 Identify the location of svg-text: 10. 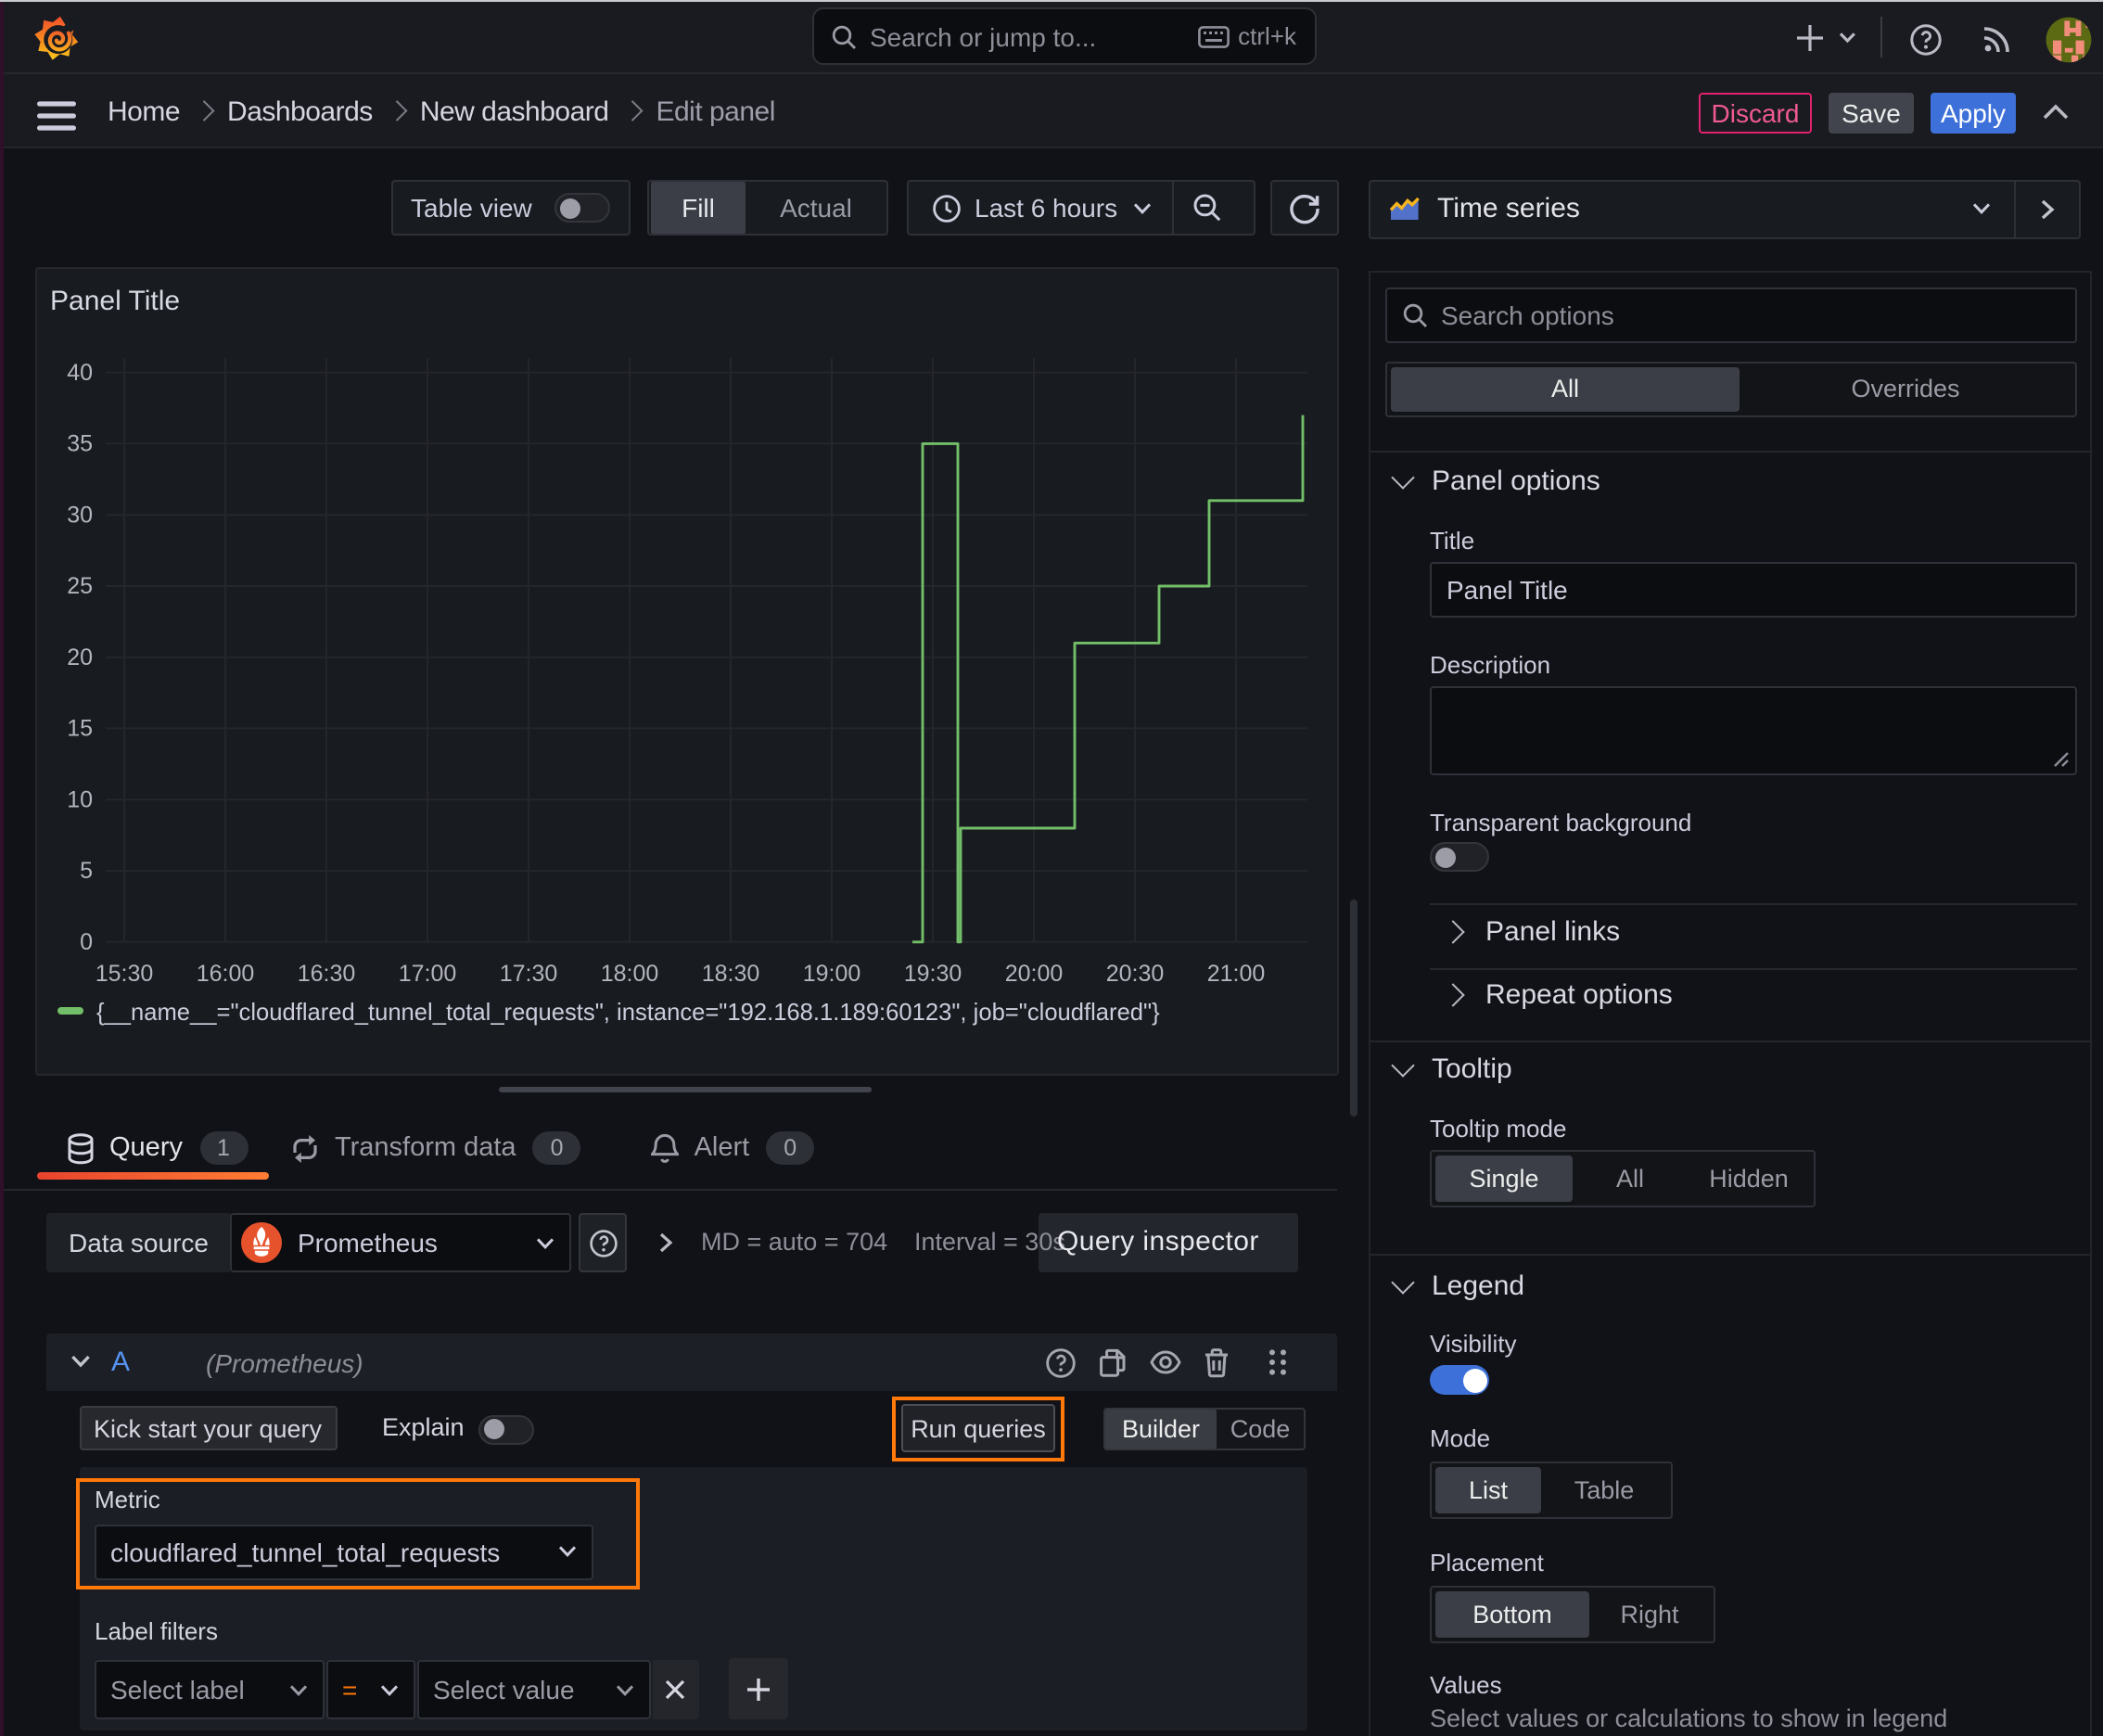
(80, 798).